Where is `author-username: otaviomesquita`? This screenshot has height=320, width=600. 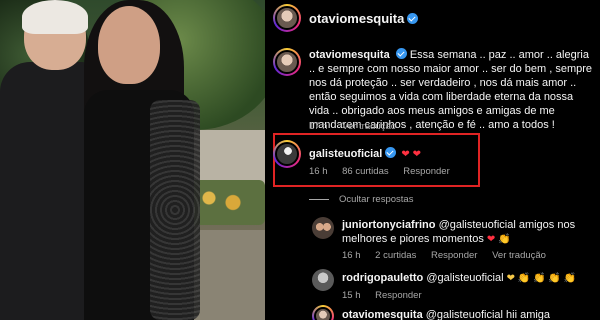 author-username: otaviomesquita is located at coordinates (364, 18).